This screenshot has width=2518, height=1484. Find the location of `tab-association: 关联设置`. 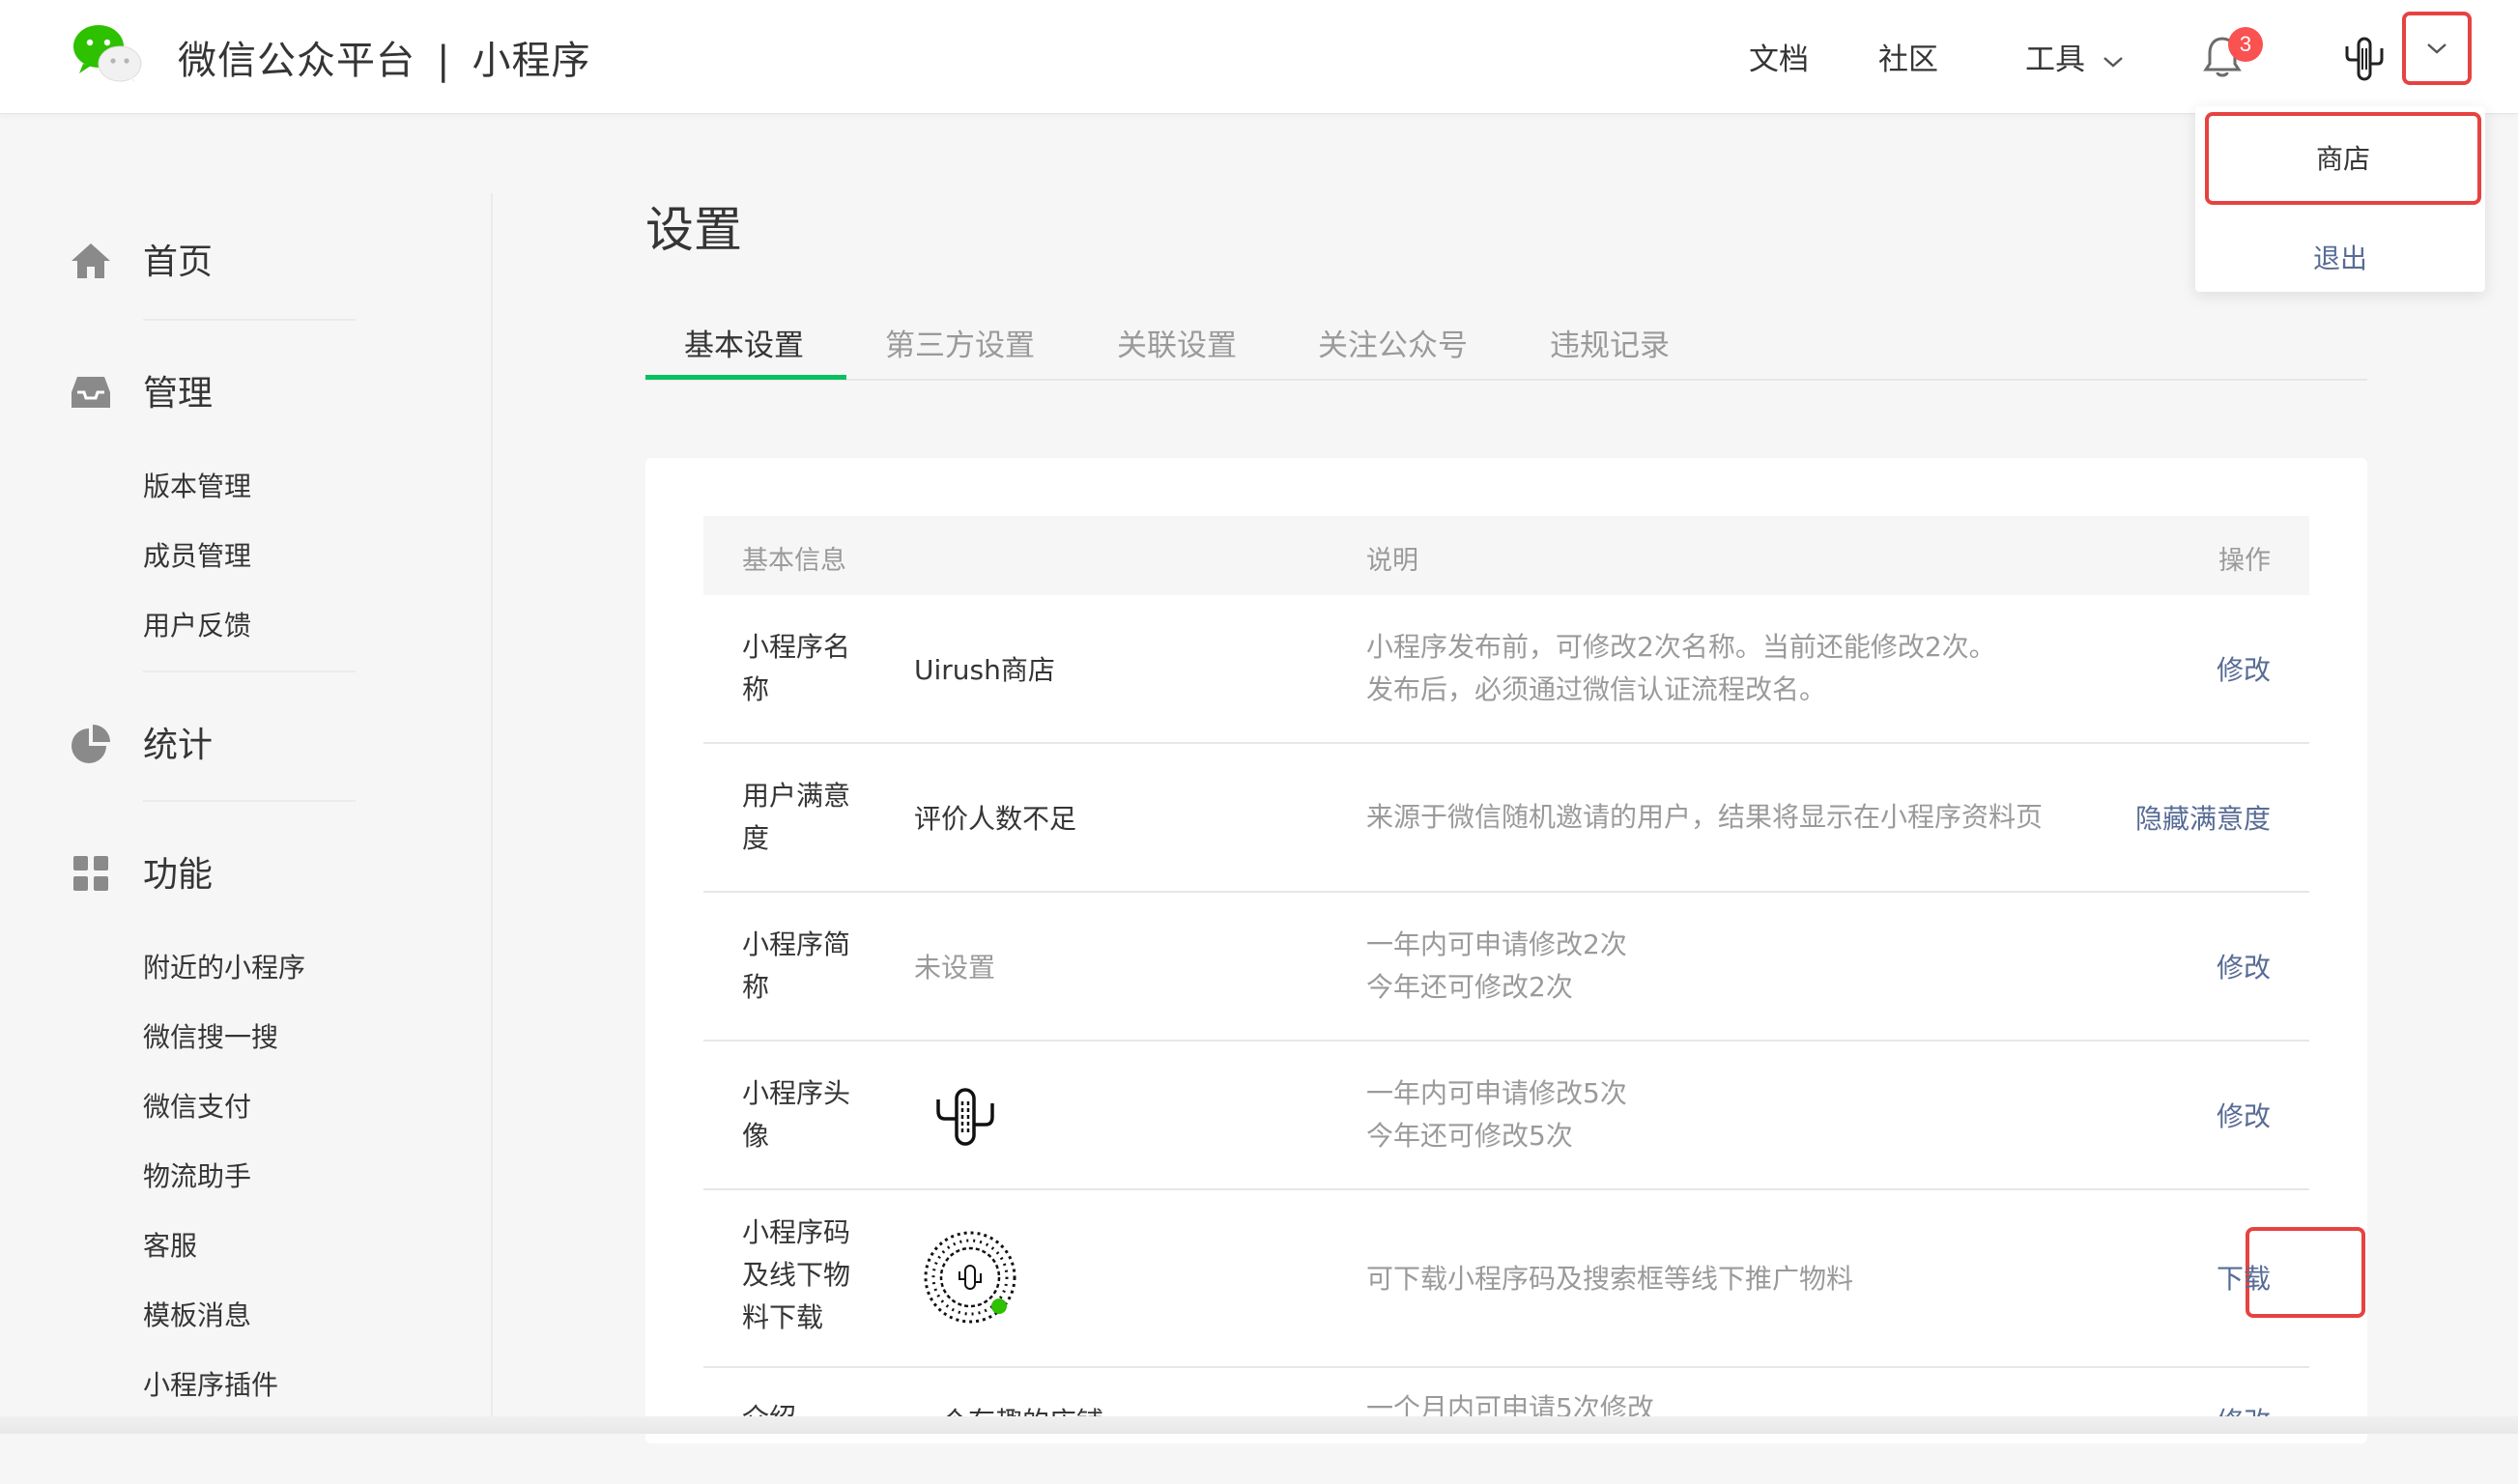

tab-association: 关联设置 is located at coordinates (1177, 343).